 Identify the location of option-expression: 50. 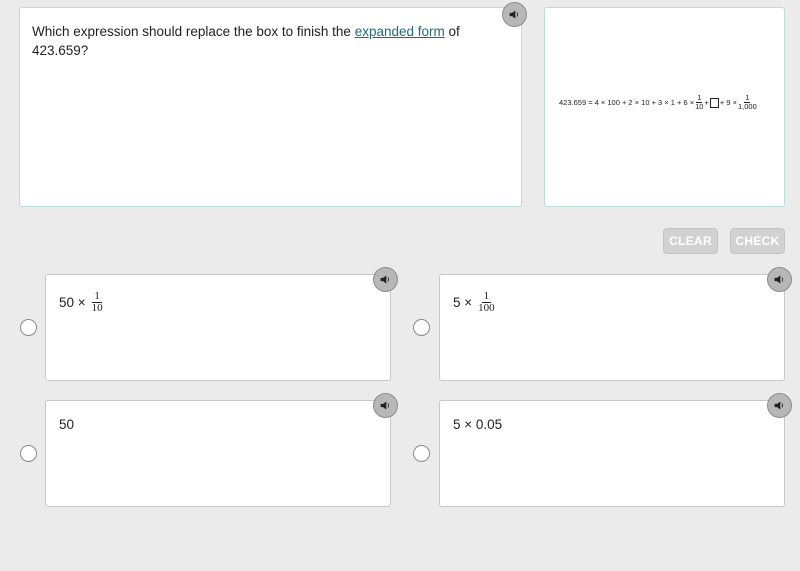
(67, 424).